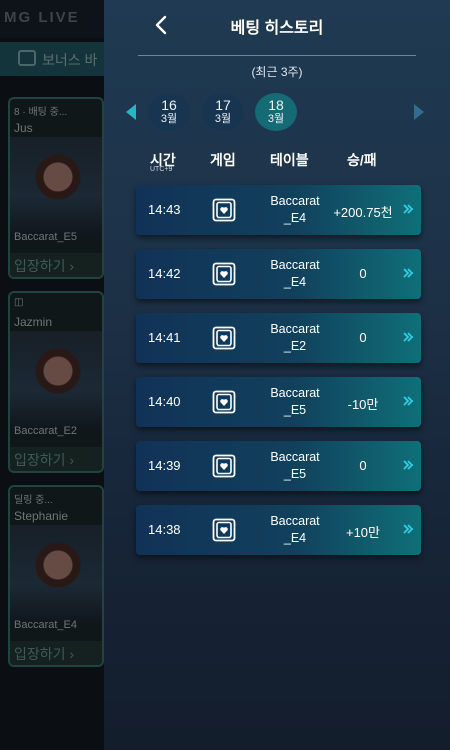  What do you see at coordinates (362, 532) in the screenshot?
I see `row-result: +10만` at bounding box center [362, 532].